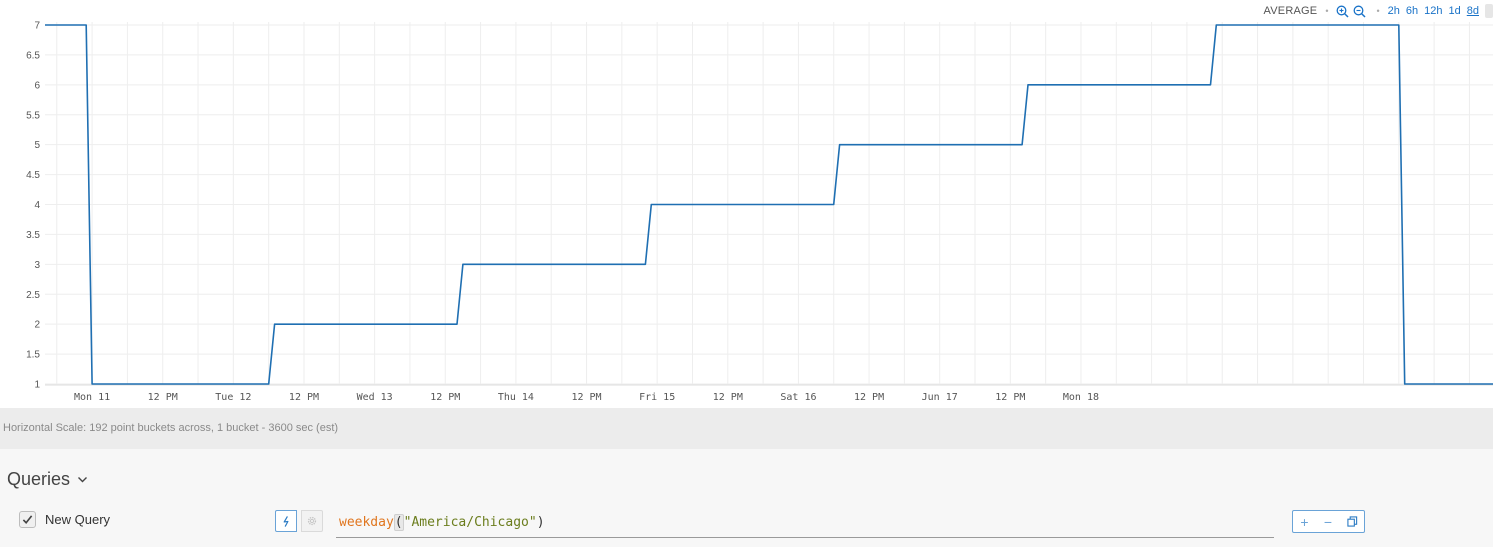 This screenshot has height=547, width=1493. What do you see at coordinates (1489, 11) in the screenshot?
I see `toolbar-edge` at bounding box center [1489, 11].